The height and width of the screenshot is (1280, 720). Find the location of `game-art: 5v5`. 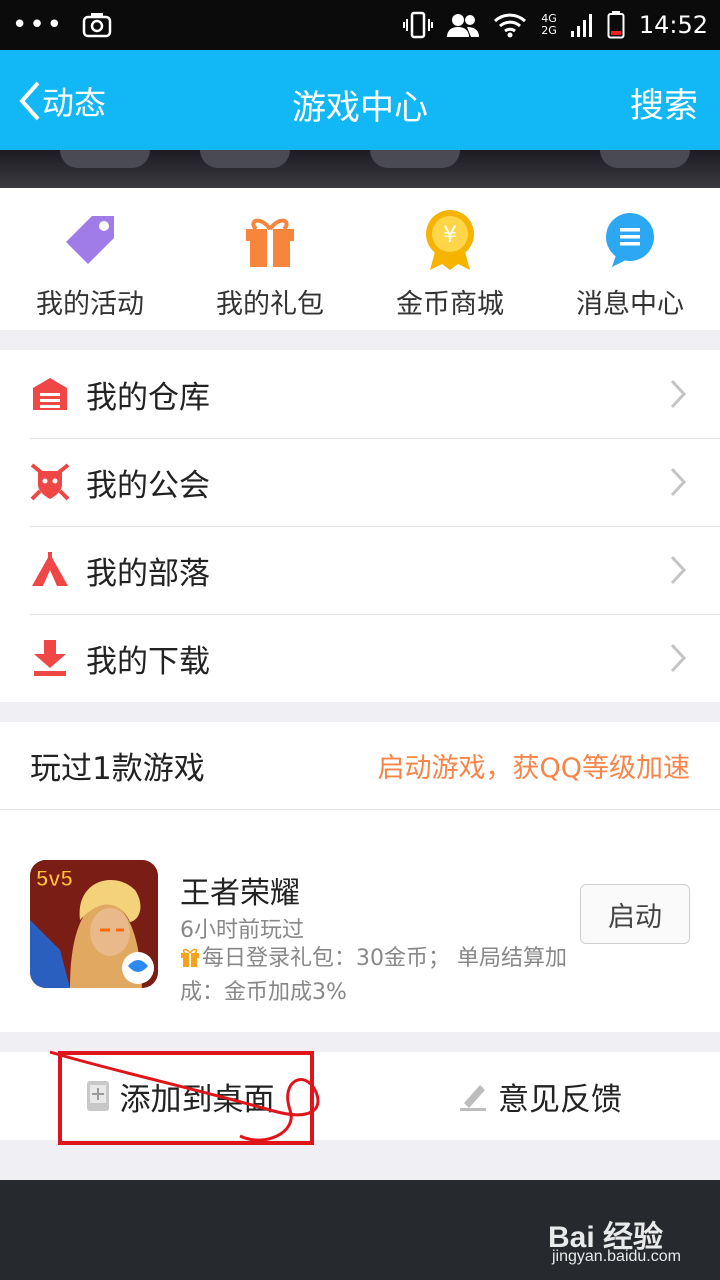

game-art: 5v5 is located at coordinates (94, 924).